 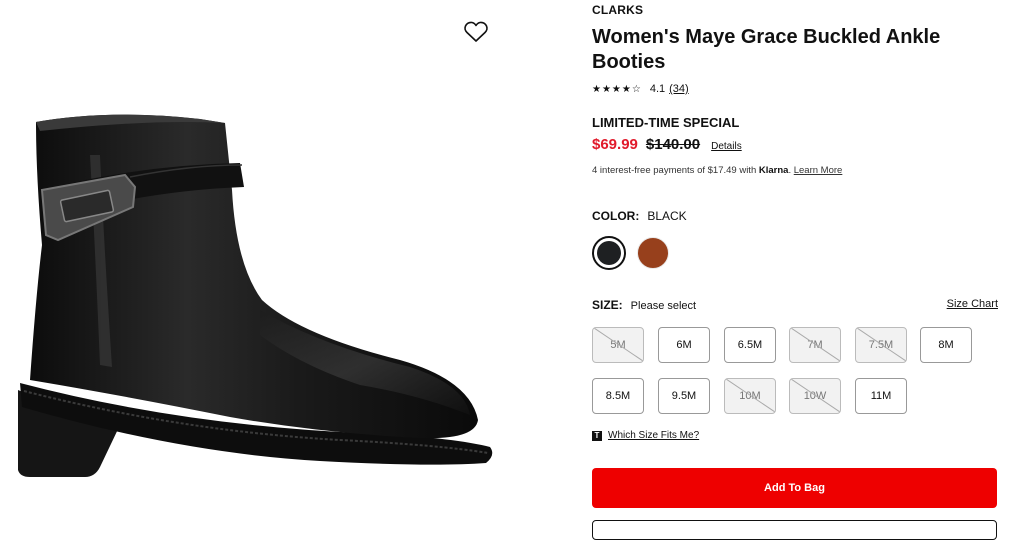 I want to click on klarna-brand: Klarna, so click(x=773, y=170).